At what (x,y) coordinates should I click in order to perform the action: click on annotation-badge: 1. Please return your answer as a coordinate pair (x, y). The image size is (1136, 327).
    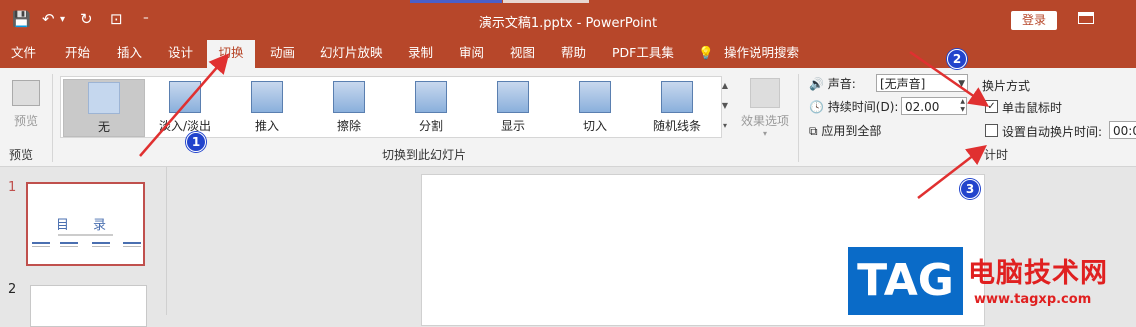
    Looking at the image, I should click on (196, 142).